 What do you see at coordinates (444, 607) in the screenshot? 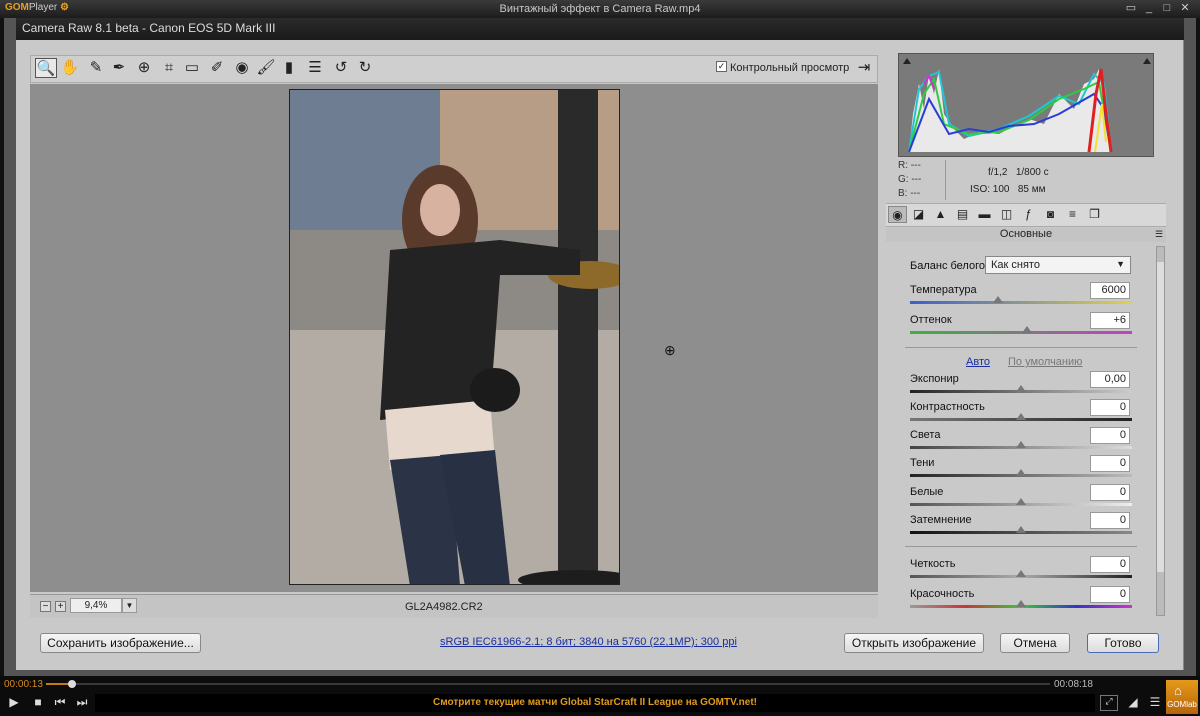
I see `file-name: GL2A4982.CR2` at bounding box center [444, 607].